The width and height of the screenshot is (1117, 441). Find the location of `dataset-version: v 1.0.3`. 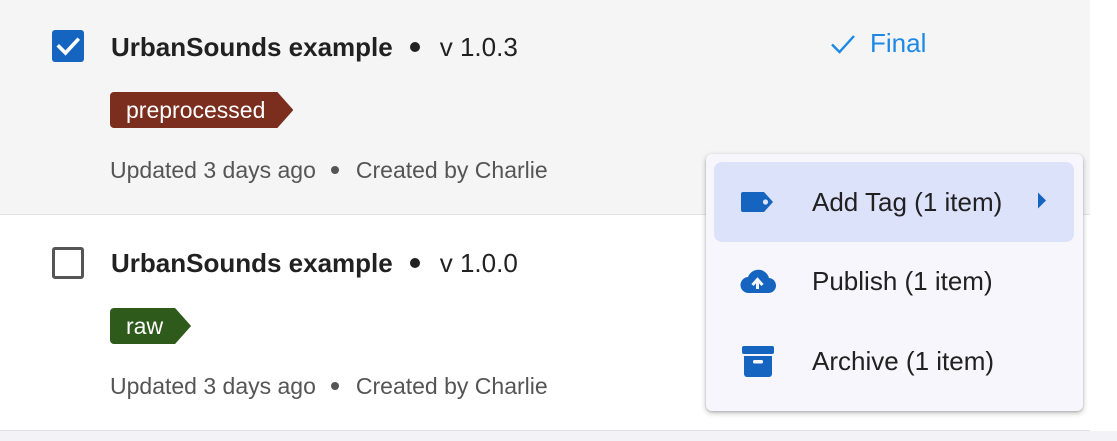

dataset-version: v 1.0.3 is located at coordinates (478, 46).